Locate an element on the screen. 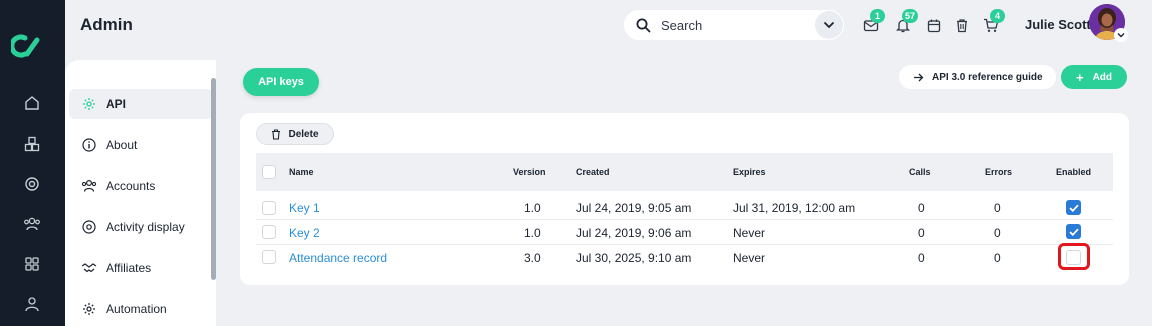  created-cell: Jul 24, 2019, 9:05 am is located at coordinates (634, 208).